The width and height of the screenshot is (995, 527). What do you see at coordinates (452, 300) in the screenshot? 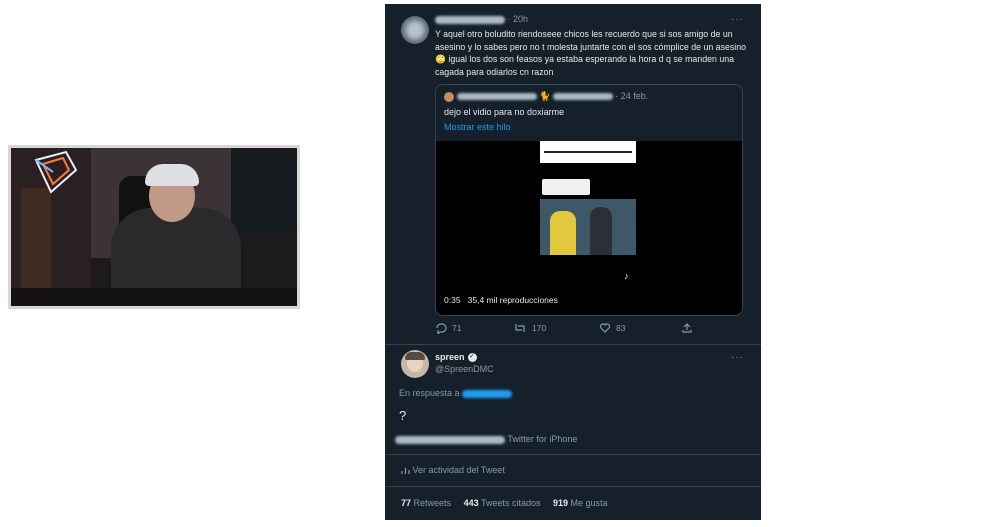
I see `video-duration: 0:35` at bounding box center [452, 300].